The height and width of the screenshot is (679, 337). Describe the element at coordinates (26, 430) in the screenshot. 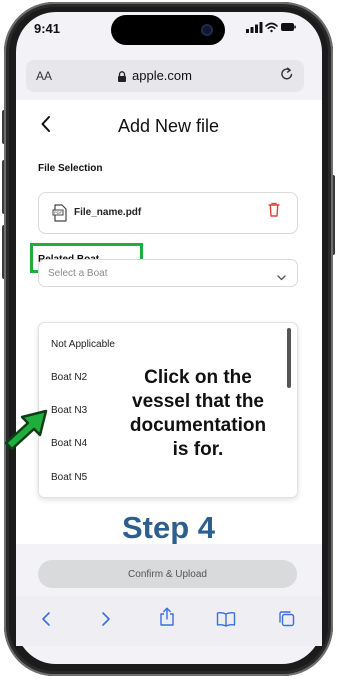

I see `arrow-pointer-icon` at that location.